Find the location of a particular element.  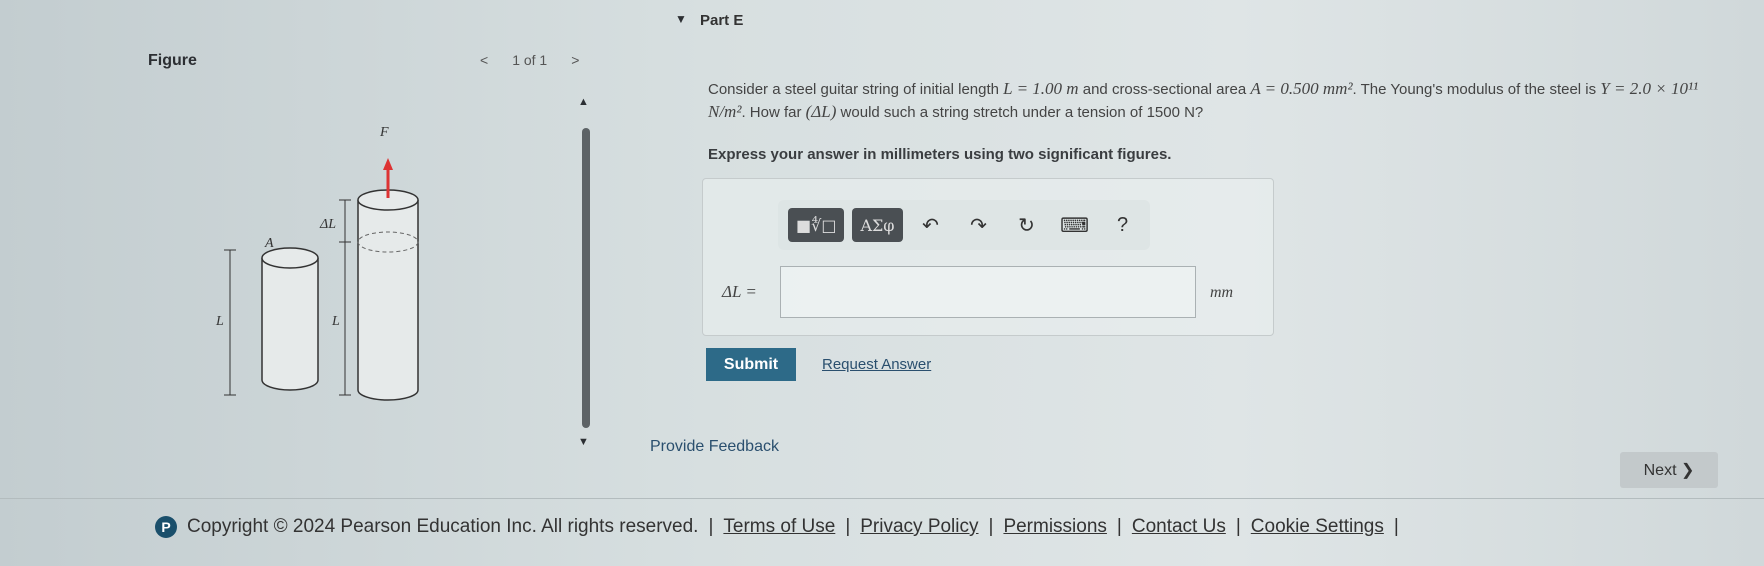

help-icon: ? is located at coordinates (1123, 225).